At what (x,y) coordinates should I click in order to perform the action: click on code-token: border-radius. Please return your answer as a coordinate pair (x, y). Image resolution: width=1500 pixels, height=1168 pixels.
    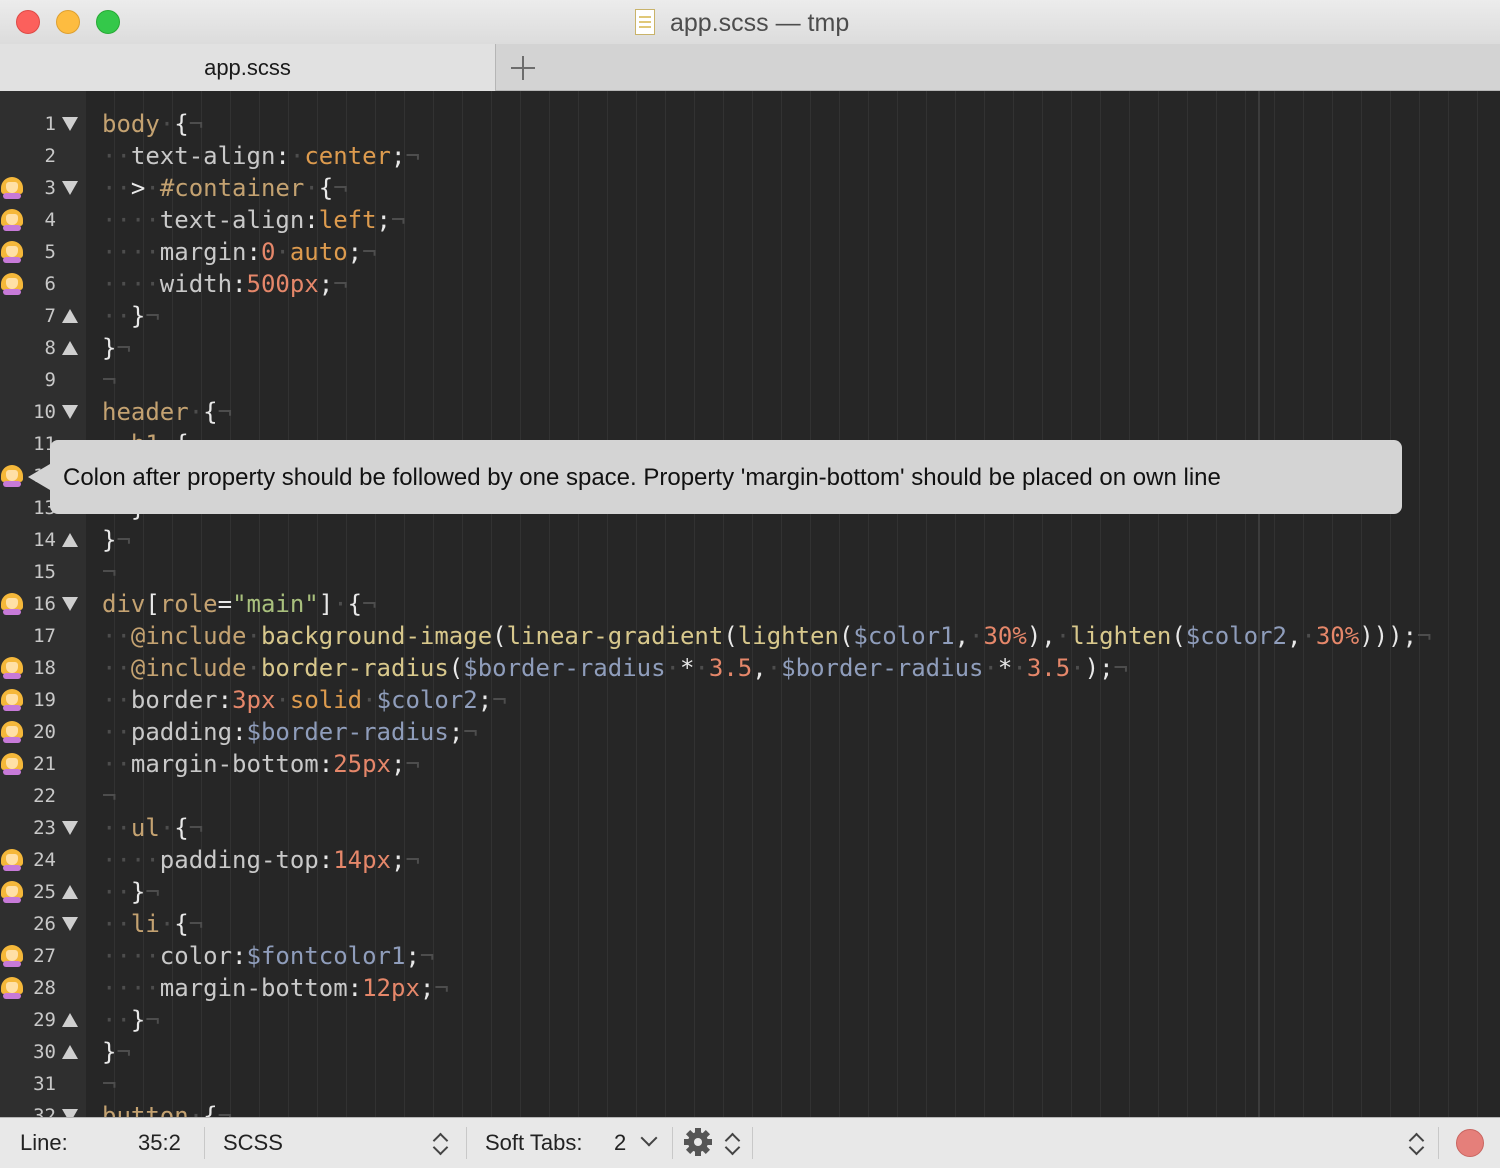
    Looking at the image, I should click on (354, 668).